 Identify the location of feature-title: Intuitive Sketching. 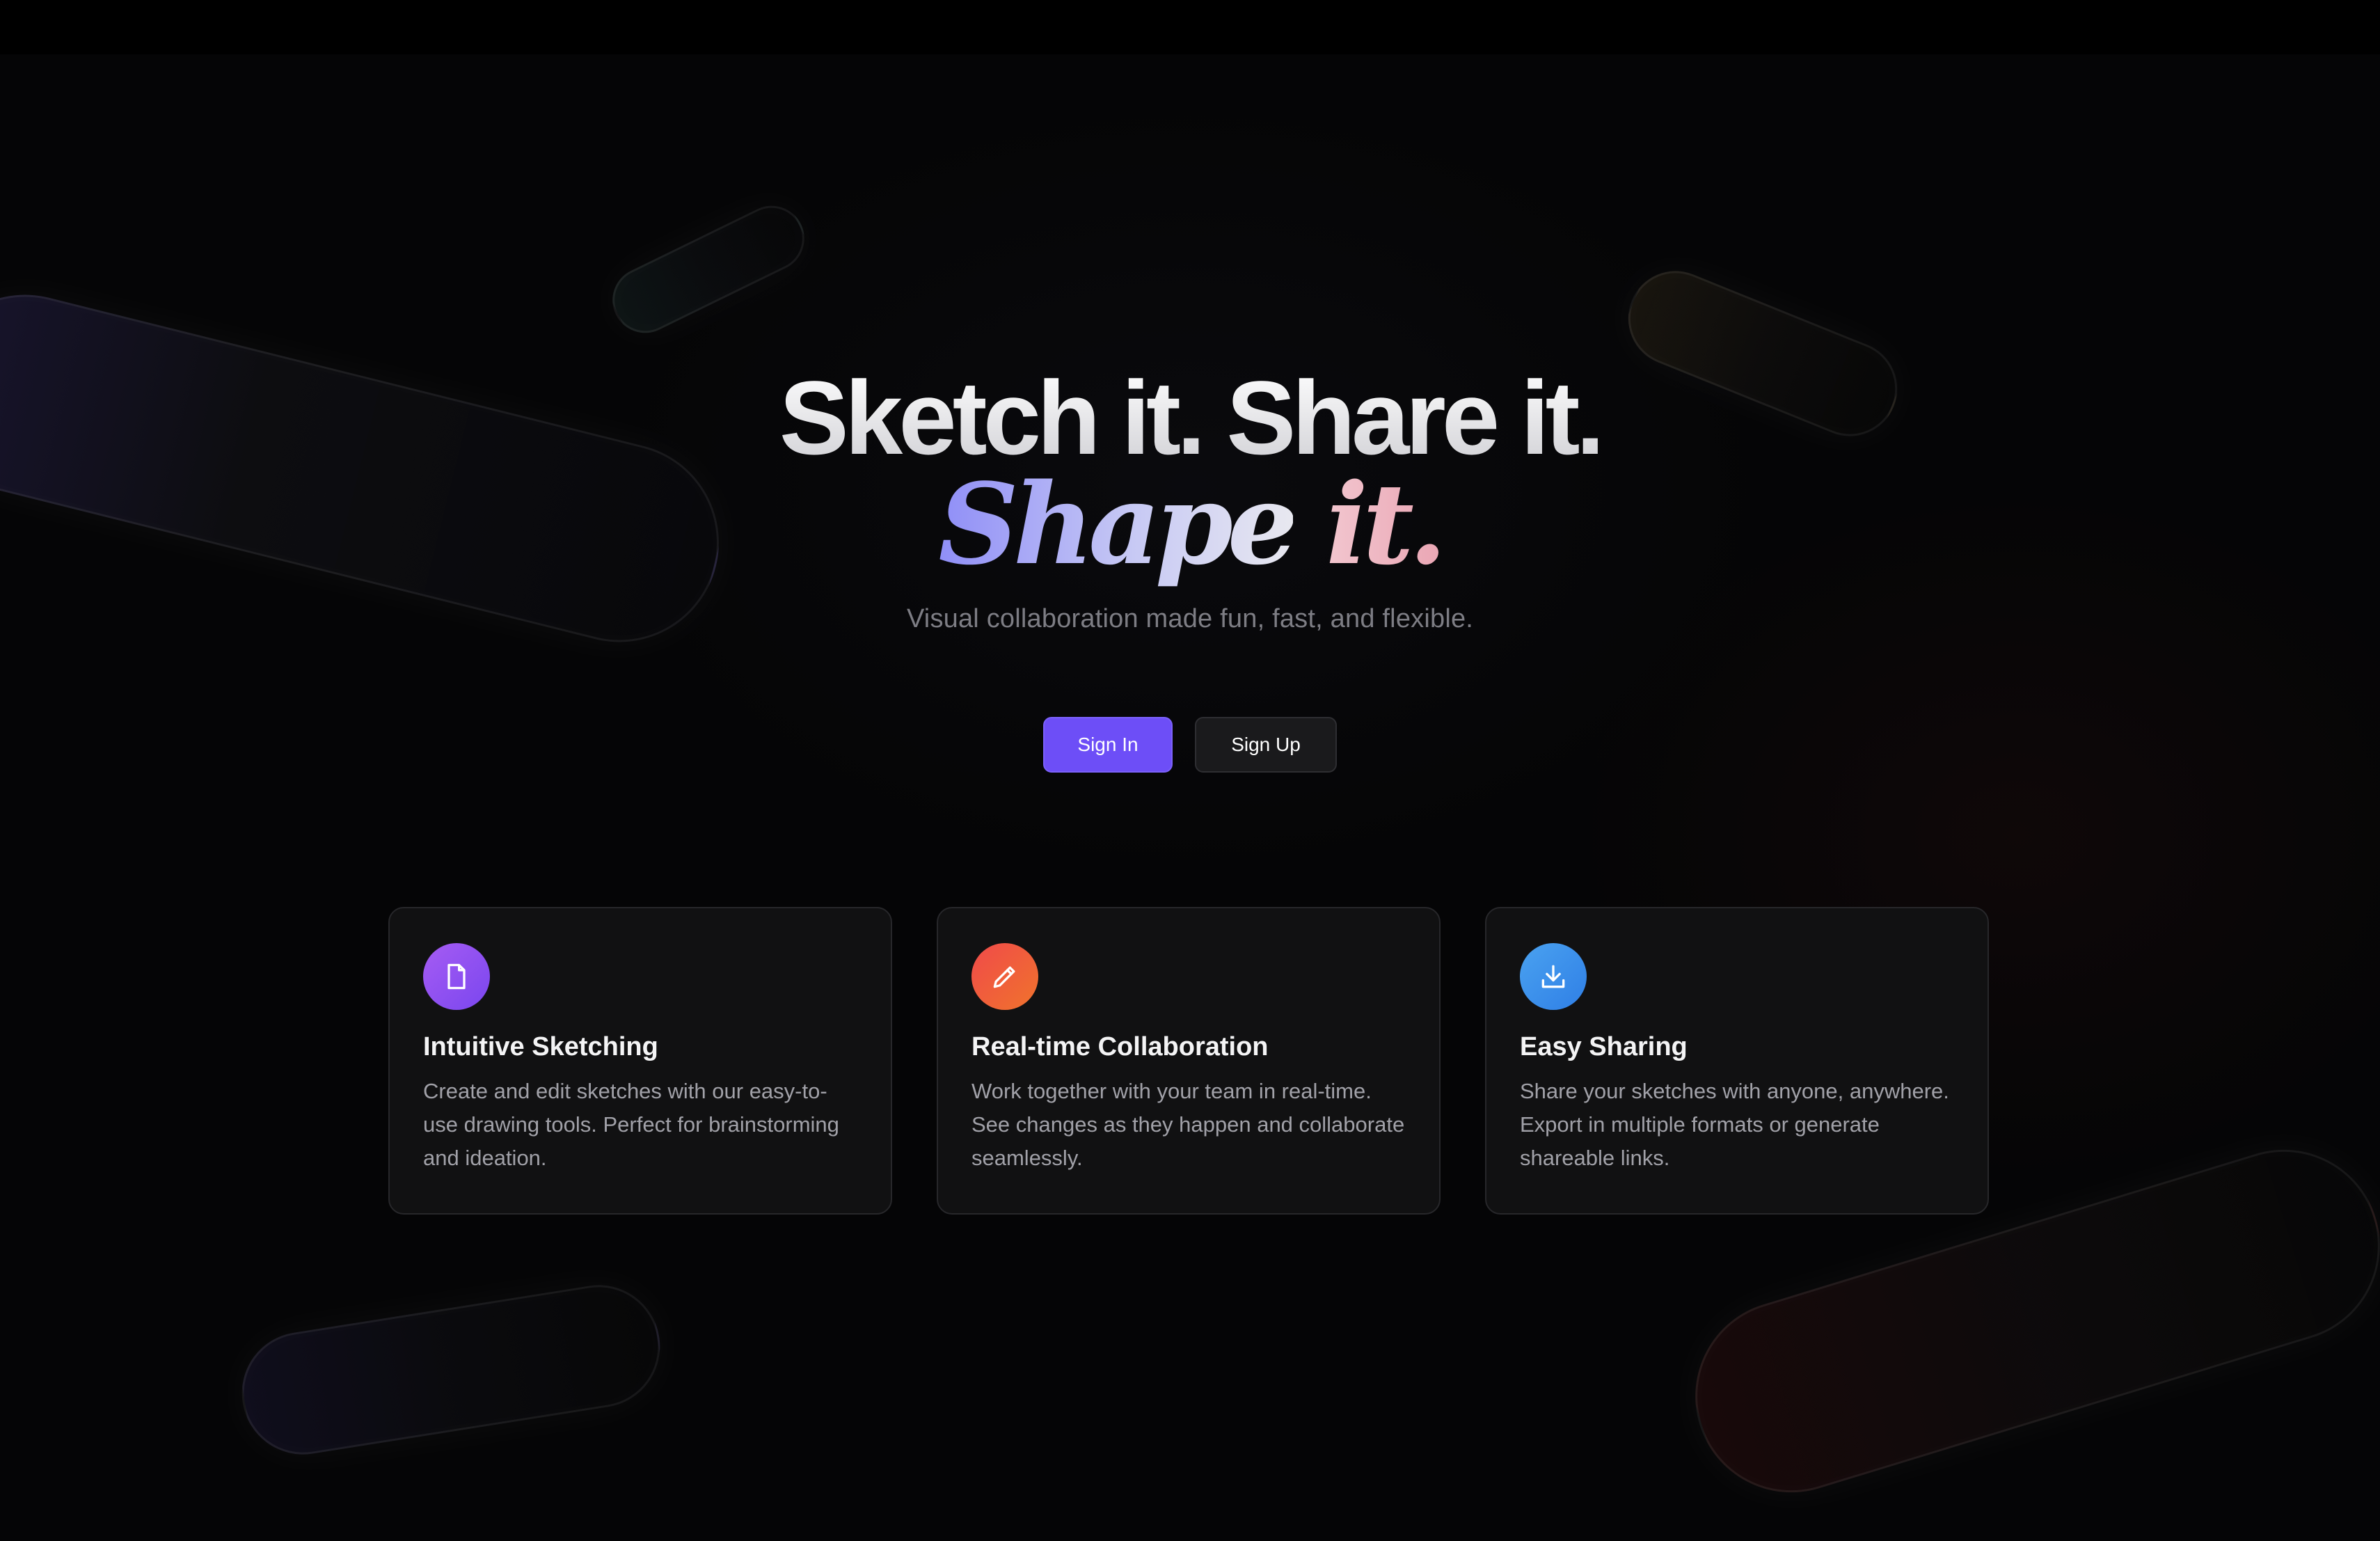
(540, 1046).